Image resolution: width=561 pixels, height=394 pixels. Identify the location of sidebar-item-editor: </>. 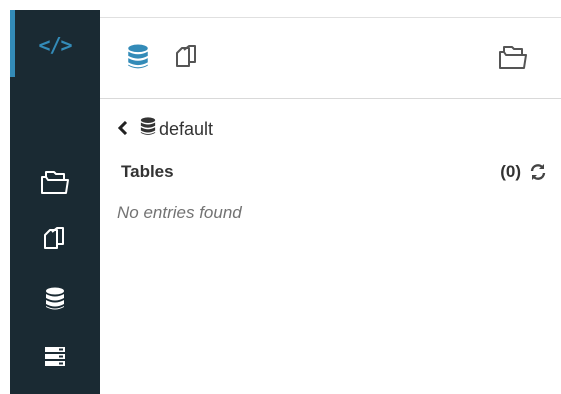
(55, 45).